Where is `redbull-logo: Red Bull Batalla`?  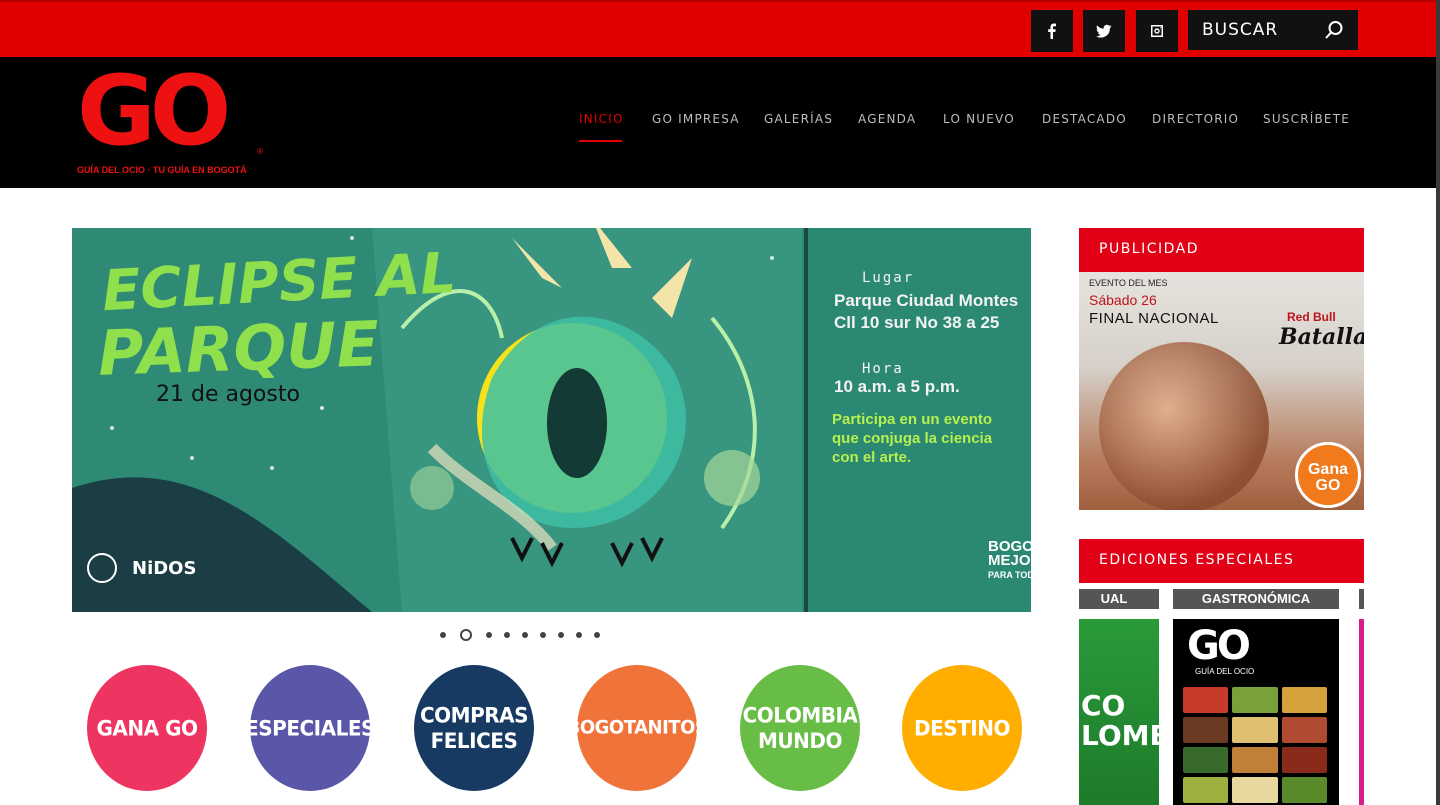
redbull-logo: Red Bull Batalla is located at coordinates (1321, 325).